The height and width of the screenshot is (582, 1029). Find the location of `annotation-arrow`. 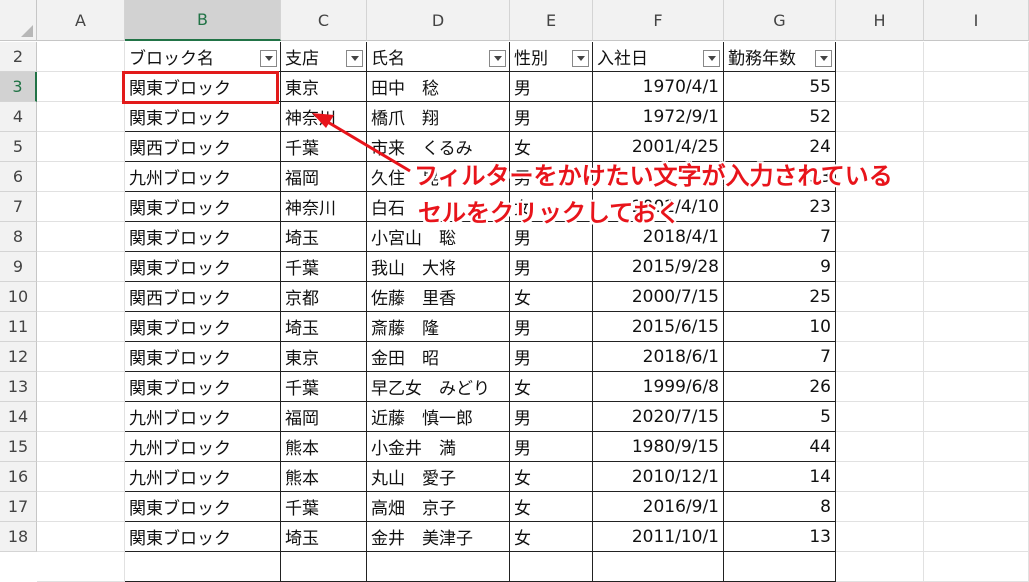

annotation-arrow is located at coordinates (361, 143).